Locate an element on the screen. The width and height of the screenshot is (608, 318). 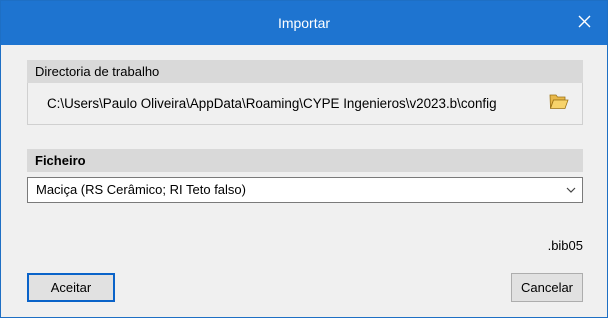
folder-open-icon is located at coordinates (559, 103).